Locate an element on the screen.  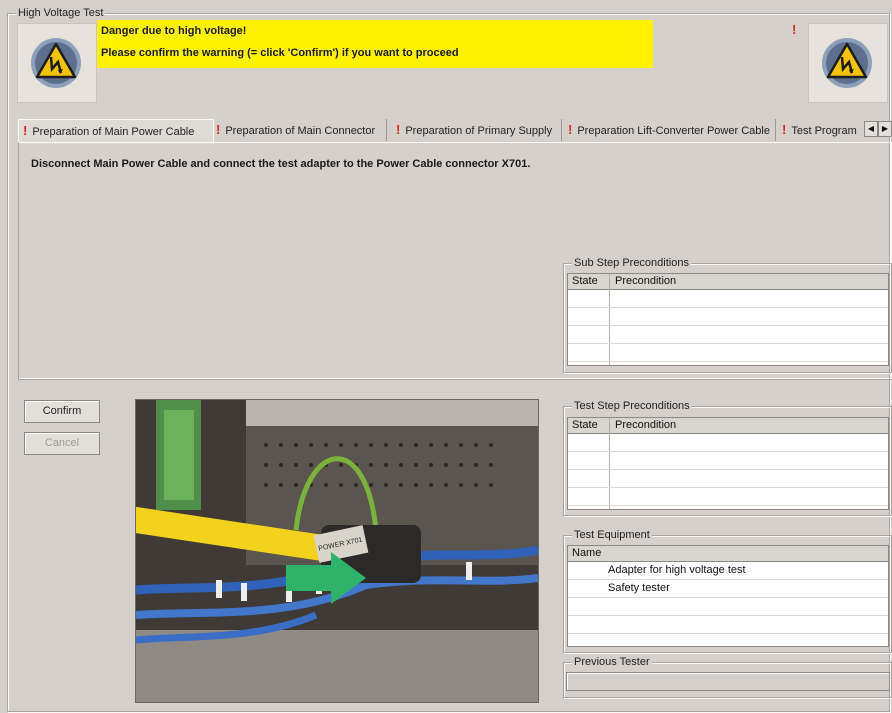
test-step-preconditions-title: Test Step Preconditions is located at coordinates (632, 406).